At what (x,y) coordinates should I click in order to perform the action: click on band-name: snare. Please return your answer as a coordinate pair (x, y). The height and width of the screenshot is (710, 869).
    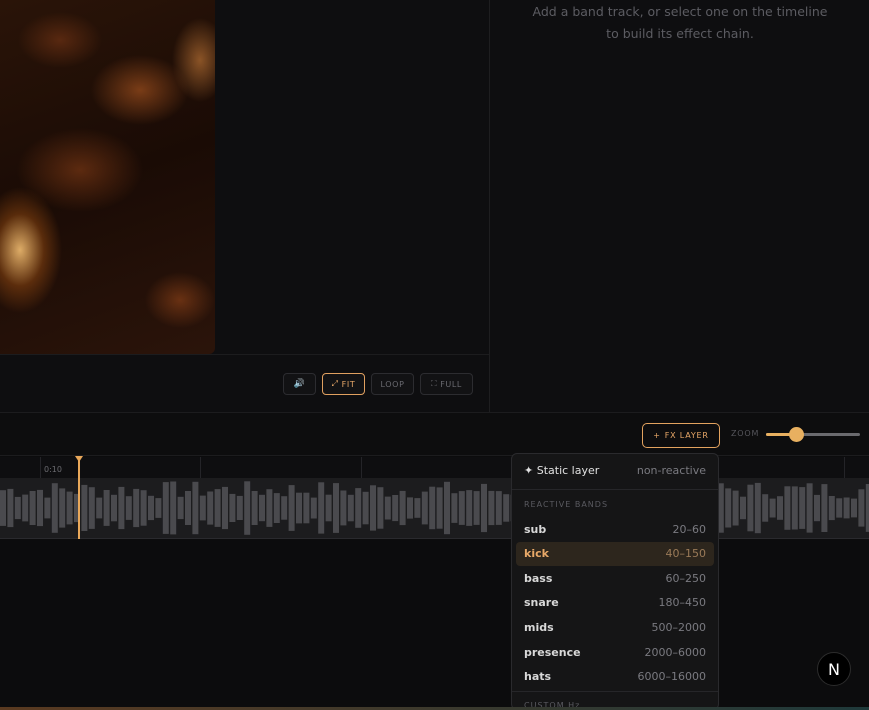
    Looking at the image, I should click on (541, 603).